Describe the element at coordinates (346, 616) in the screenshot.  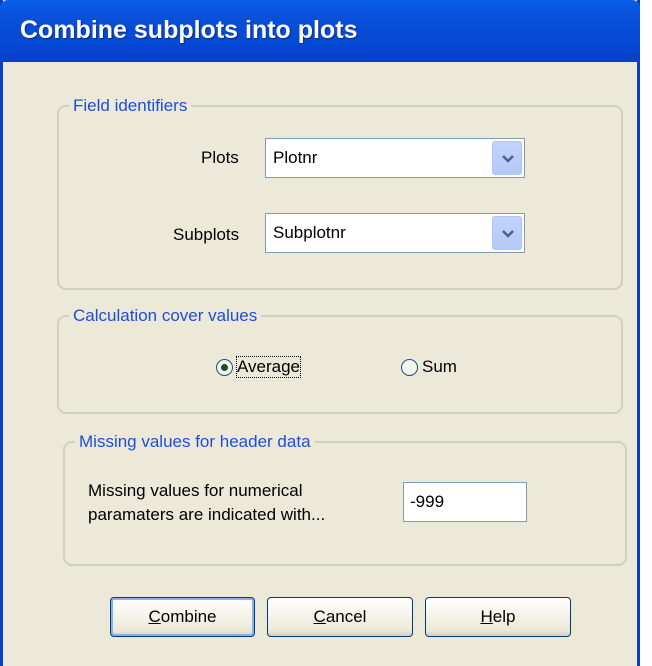
I see `cancel-label: ancel` at that location.